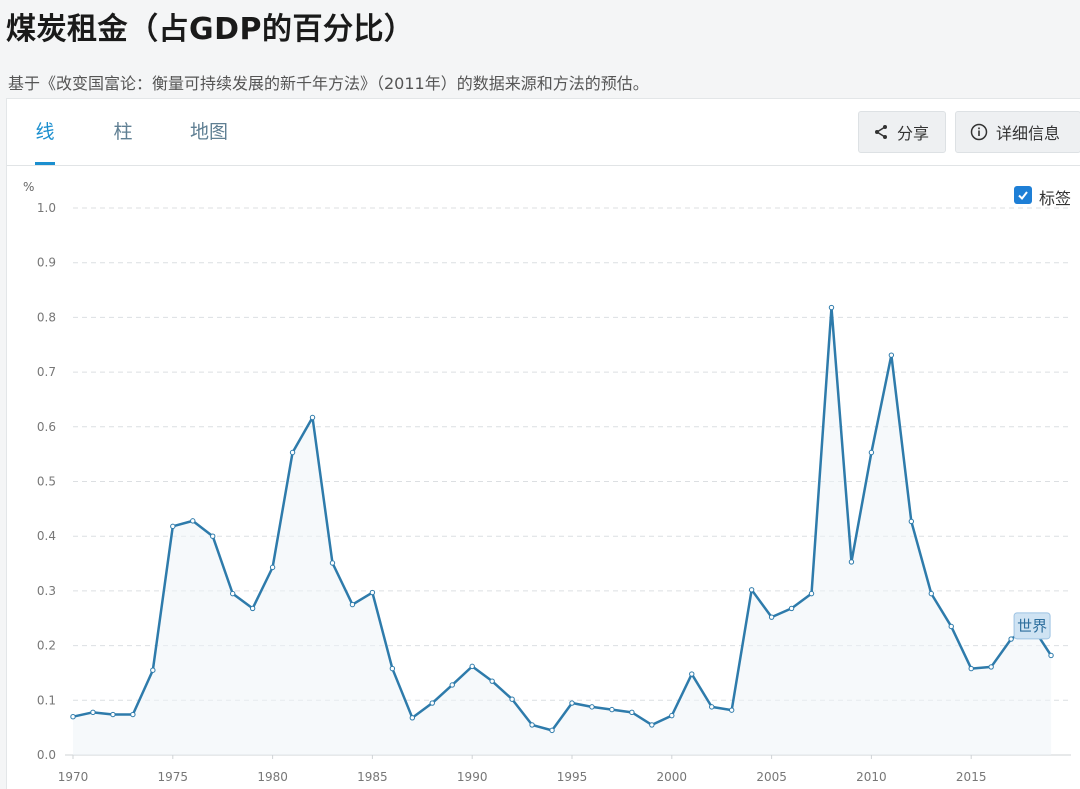  What do you see at coordinates (1055, 198) in the screenshot?
I see `legend-label: 标签` at bounding box center [1055, 198].